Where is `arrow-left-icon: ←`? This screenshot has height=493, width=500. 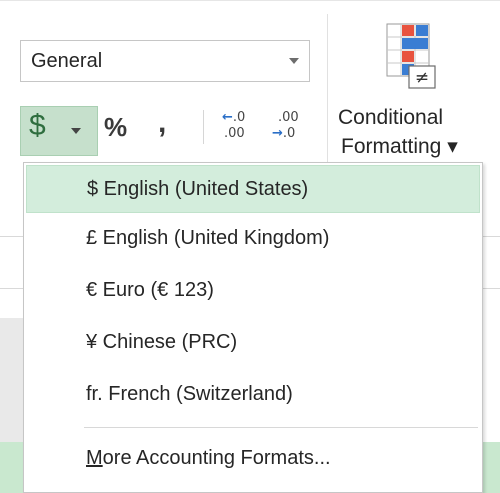
arrow-left-icon: ← is located at coordinates (227, 117).